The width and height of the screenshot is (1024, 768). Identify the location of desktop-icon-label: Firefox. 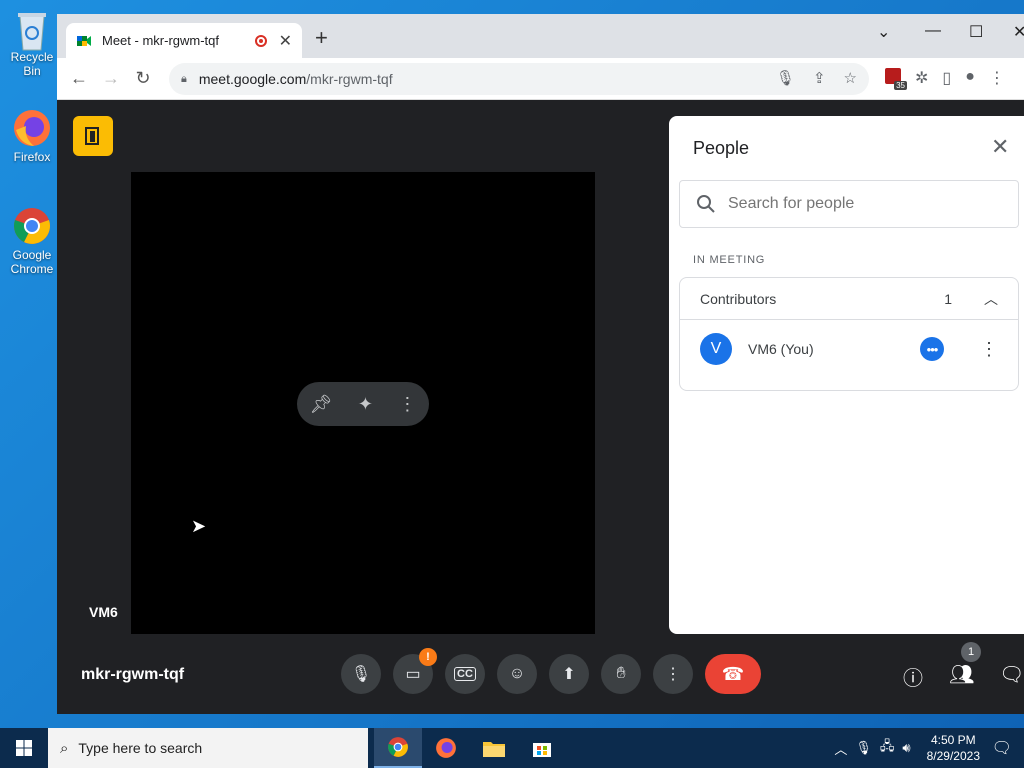
(32, 157).